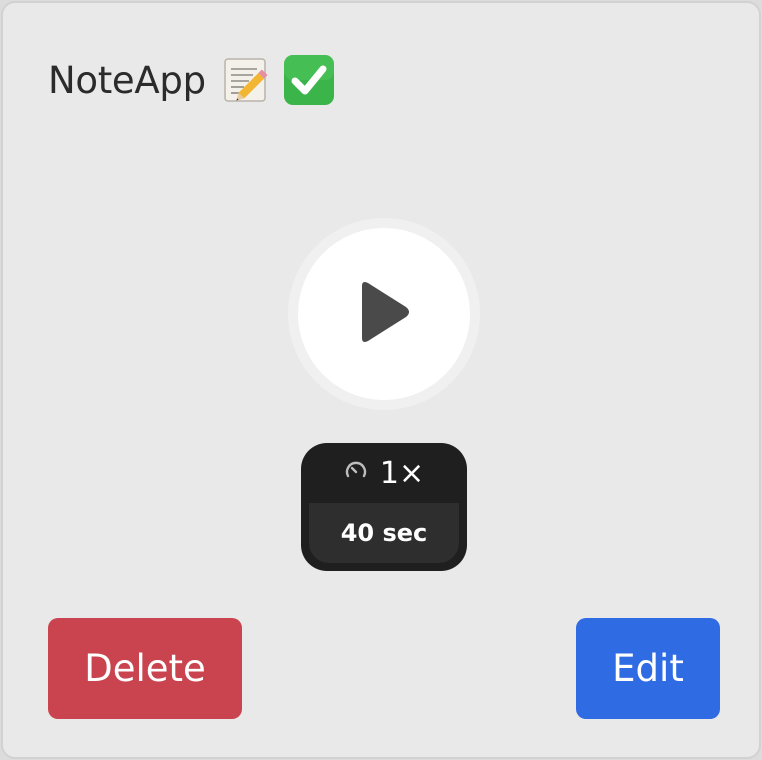 The image size is (762, 760). Describe the element at coordinates (145, 668) in the screenshot. I see `delete-button: Delete` at that location.